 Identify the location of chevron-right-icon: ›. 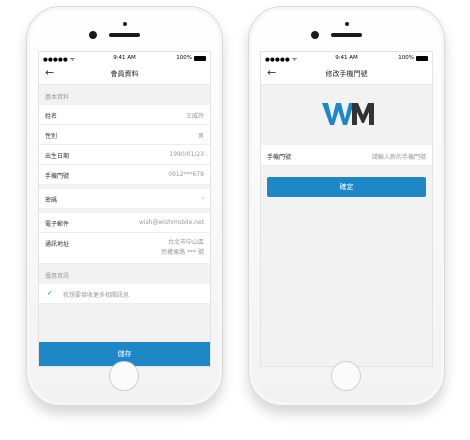
(202, 198).